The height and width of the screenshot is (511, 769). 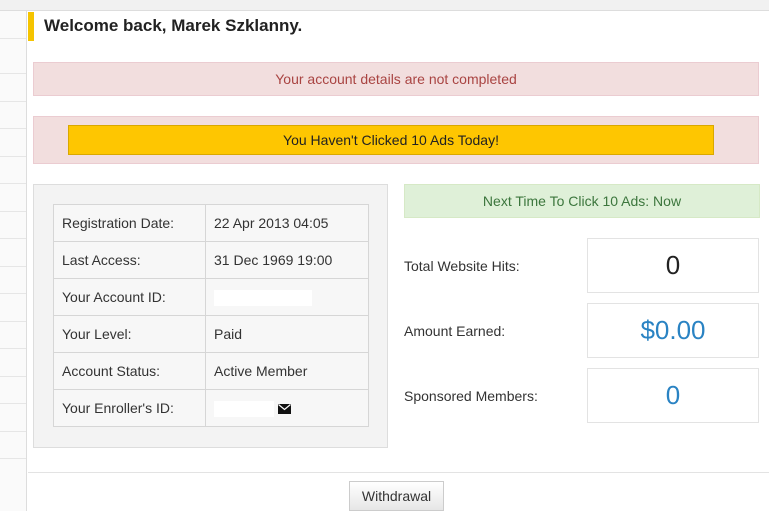 I want to click on next-click-alert: Next Time To Click 10 Ads: Now, so click(x=582, y=201).